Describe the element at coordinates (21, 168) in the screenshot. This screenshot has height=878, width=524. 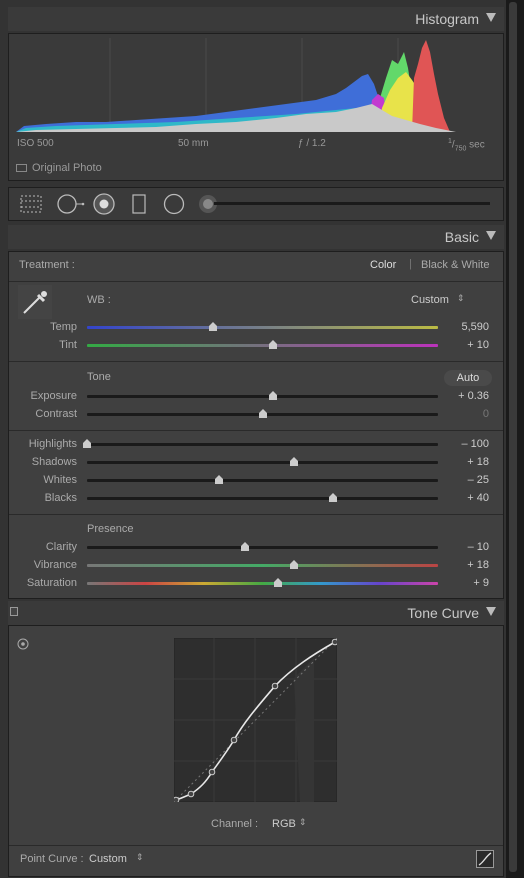
I see `original-photo-checkbox` at that location.